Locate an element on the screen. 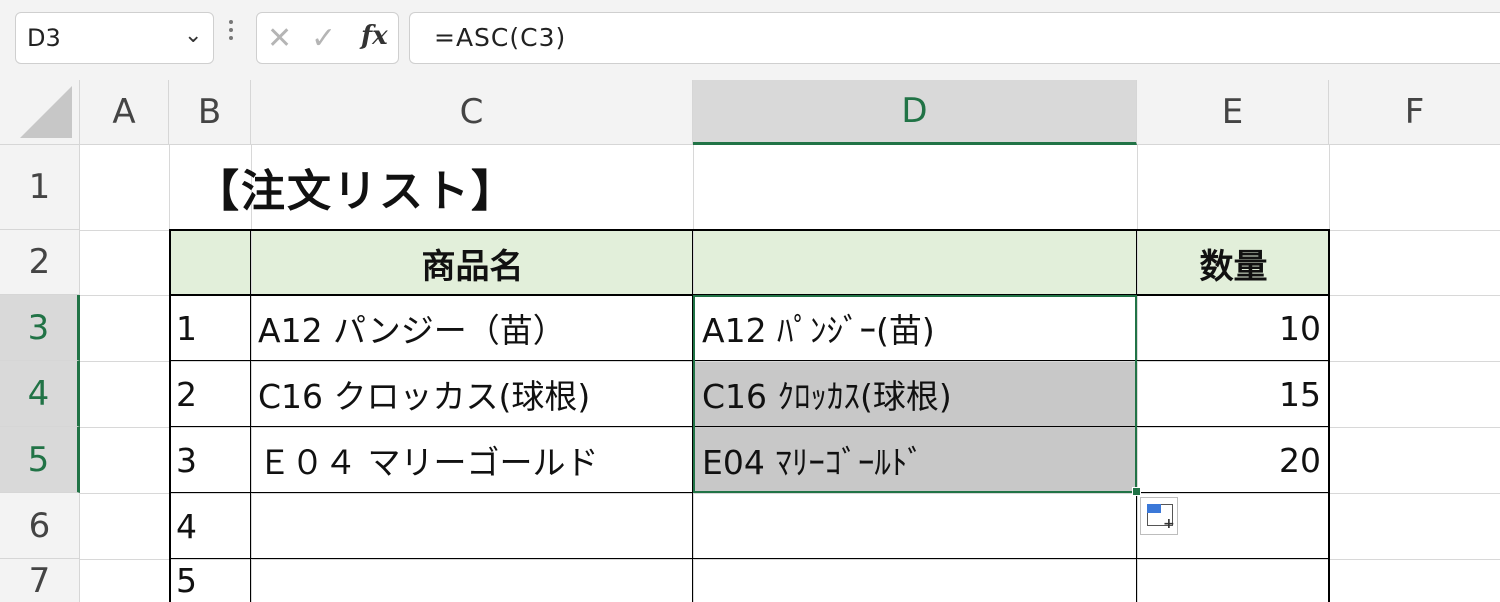 This screenshot has height=602, width=1500. cell-b3: 1 is located at coordinates (213, 328).